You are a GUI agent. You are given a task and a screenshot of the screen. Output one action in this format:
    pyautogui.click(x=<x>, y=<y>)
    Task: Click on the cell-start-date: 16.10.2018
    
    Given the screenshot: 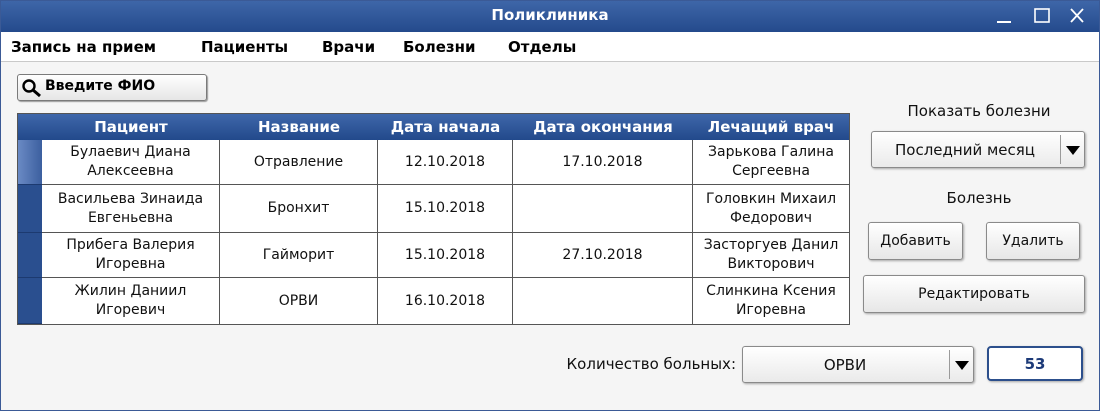 What is the action you would take?
    pyautogui.click(x=445, y=301)
    